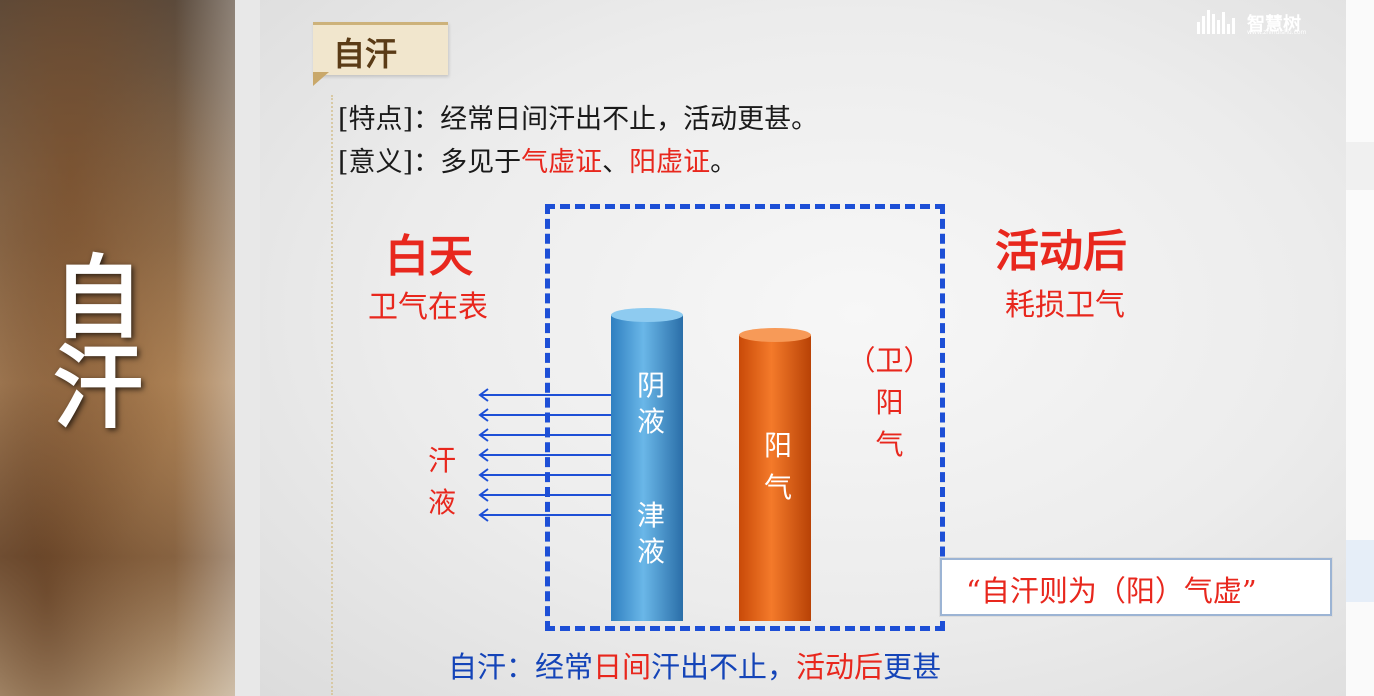 Image resolution: width=1374 pixels, height=696 pixels. I want to click on logo-subtext: www.zhihuishu.com, so click(1277, 32).